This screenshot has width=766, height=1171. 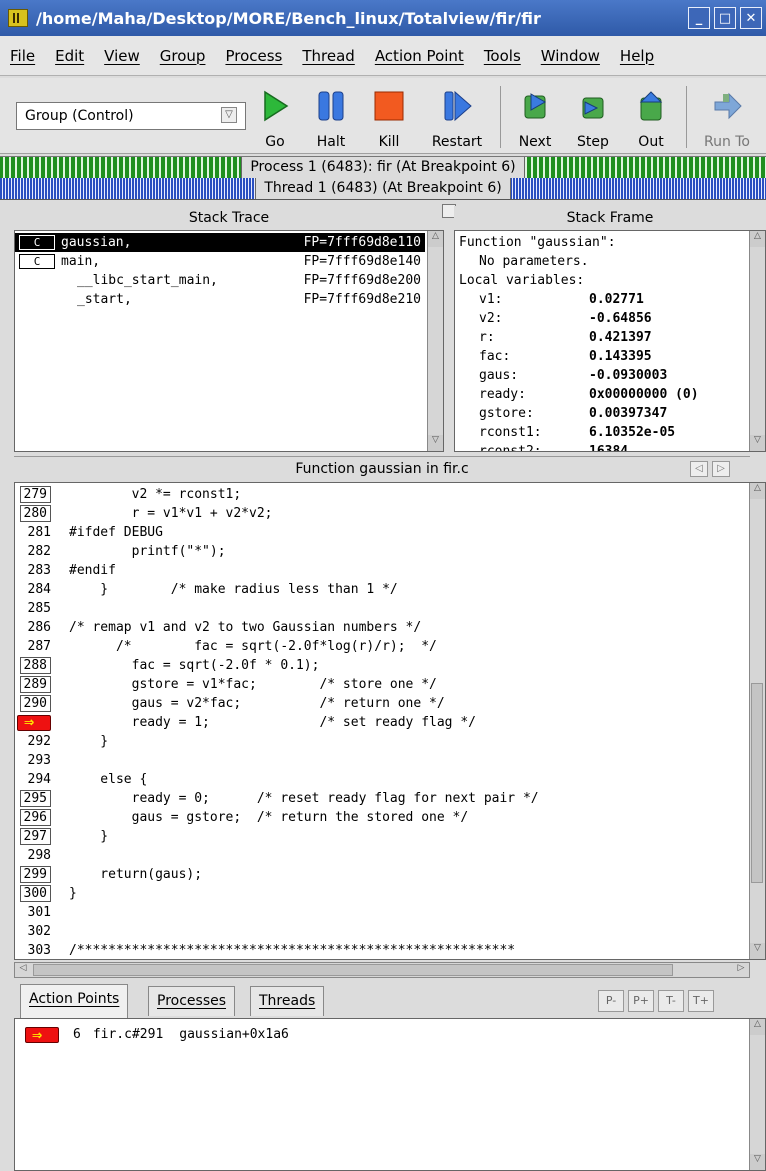 What do you see at coordinates (382, 893) in the screenshot?
I see `source-line: 300}` at bounding box center [382, 893].